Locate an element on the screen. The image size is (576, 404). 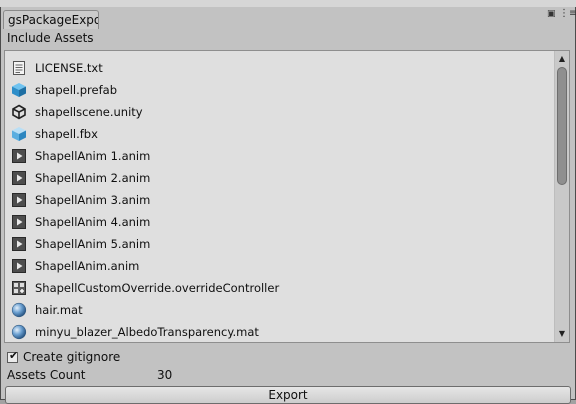
asset-name: shapell.fbx is located at coordinates (66, 134).